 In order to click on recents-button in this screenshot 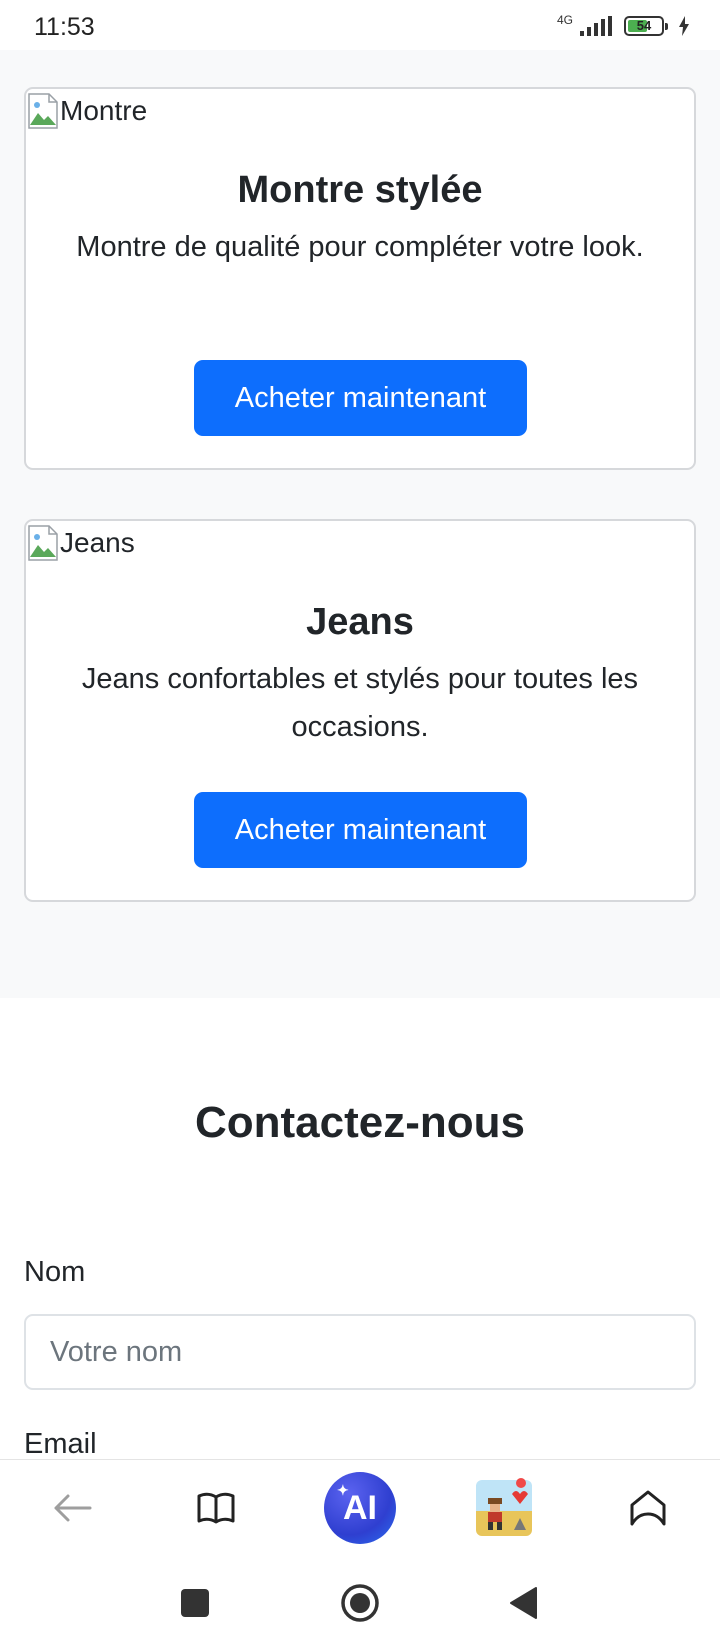, I will do `click(195, 1602)`.